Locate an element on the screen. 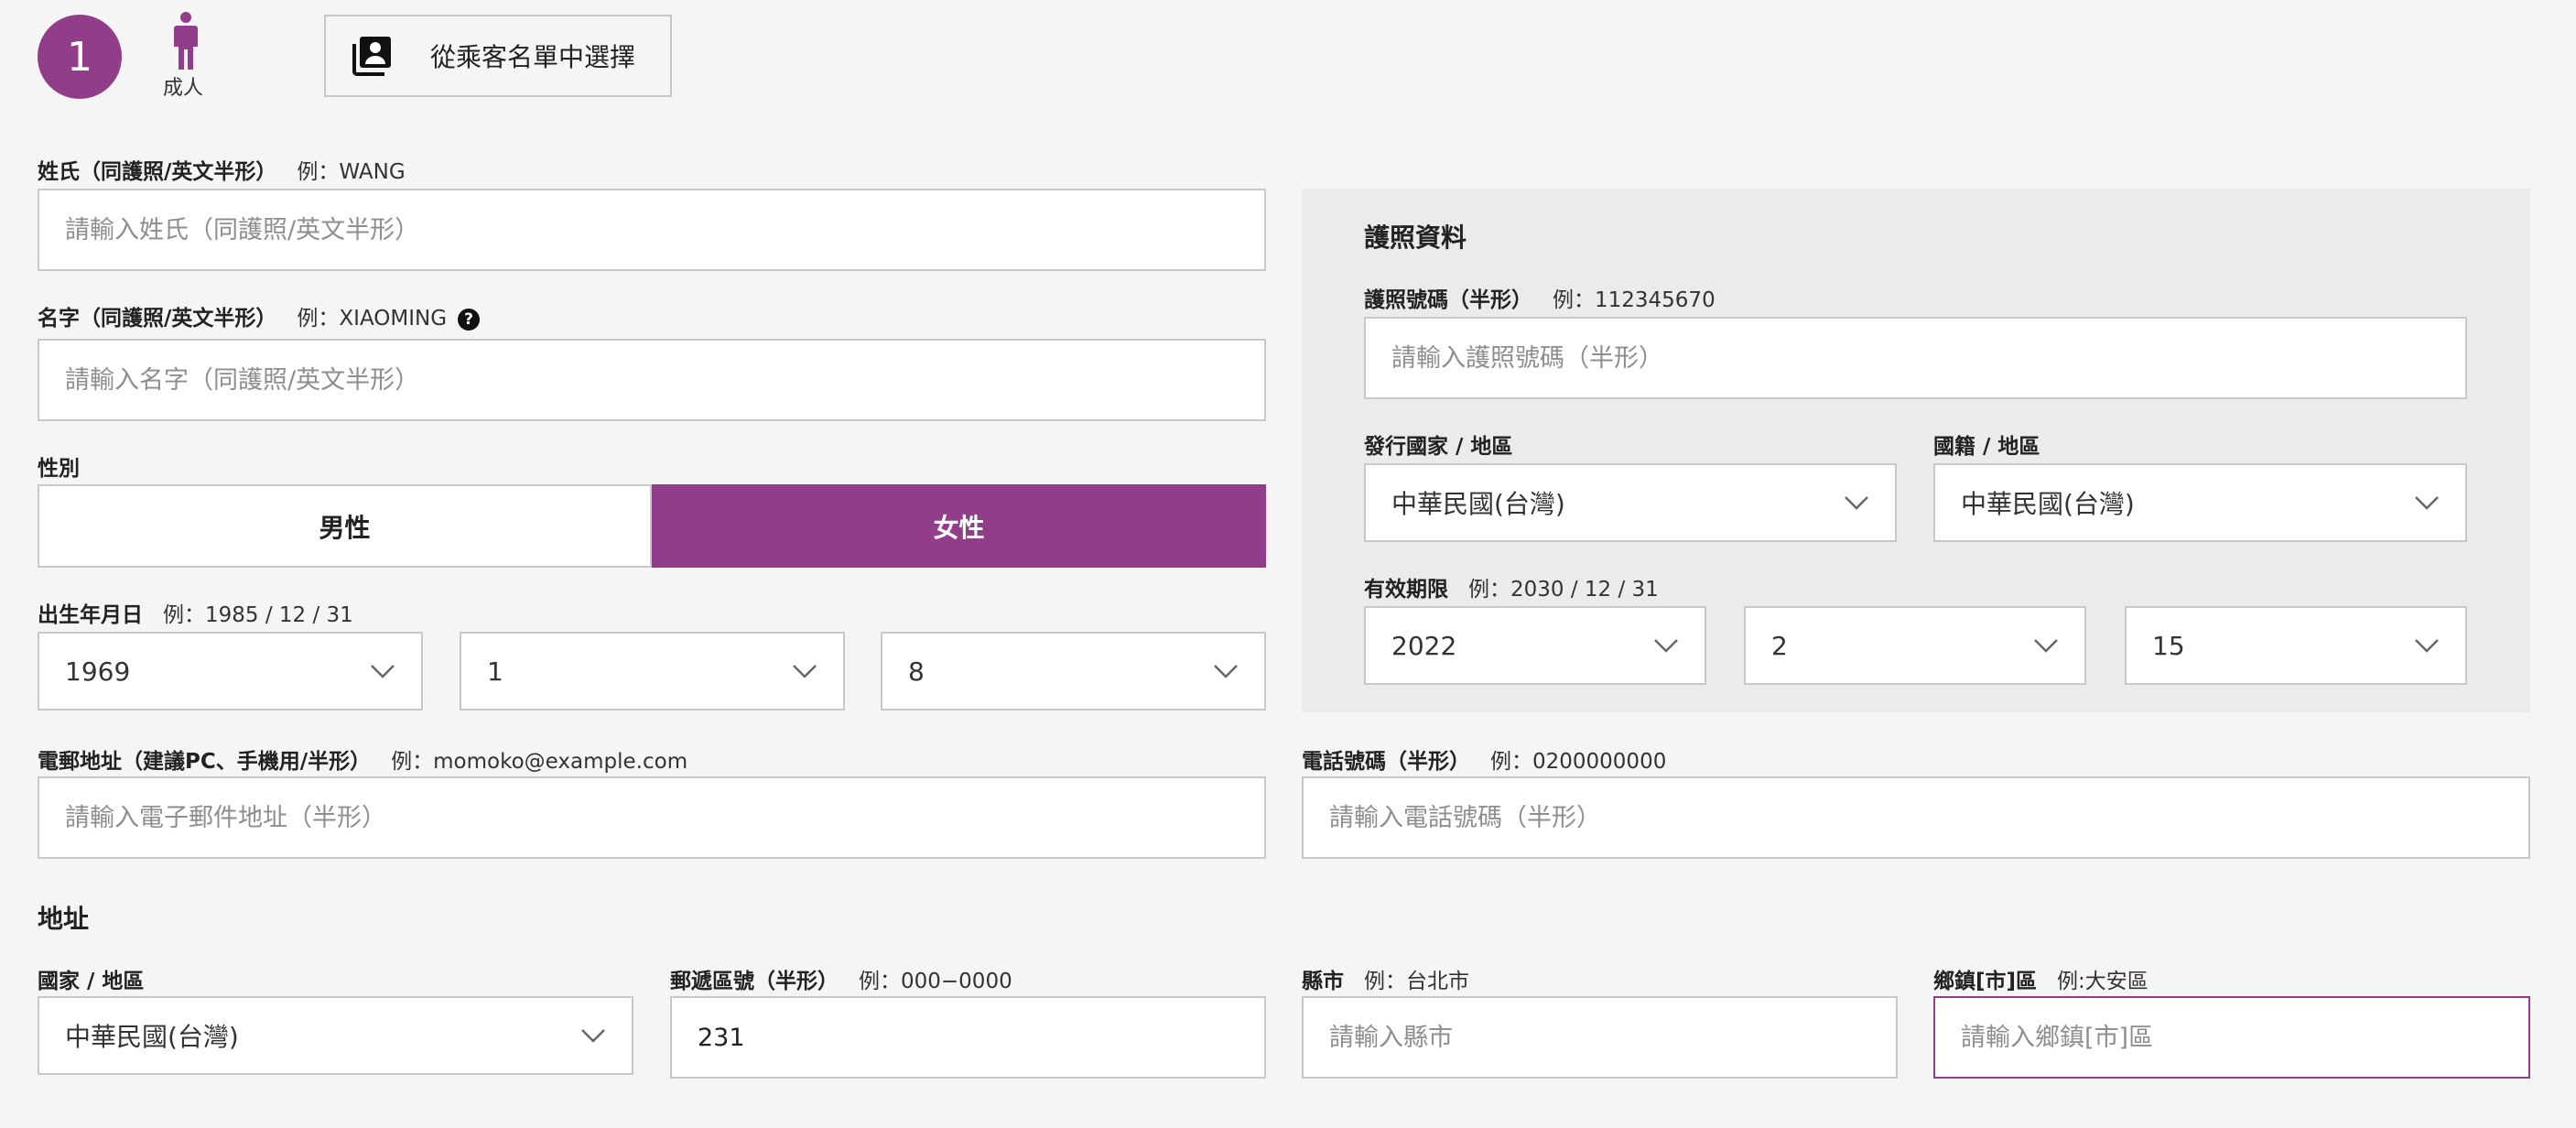 This screenshot has height=1128, width=2576. passport-number-hint: 例：112345670 is located at coordinates (1635, 300).